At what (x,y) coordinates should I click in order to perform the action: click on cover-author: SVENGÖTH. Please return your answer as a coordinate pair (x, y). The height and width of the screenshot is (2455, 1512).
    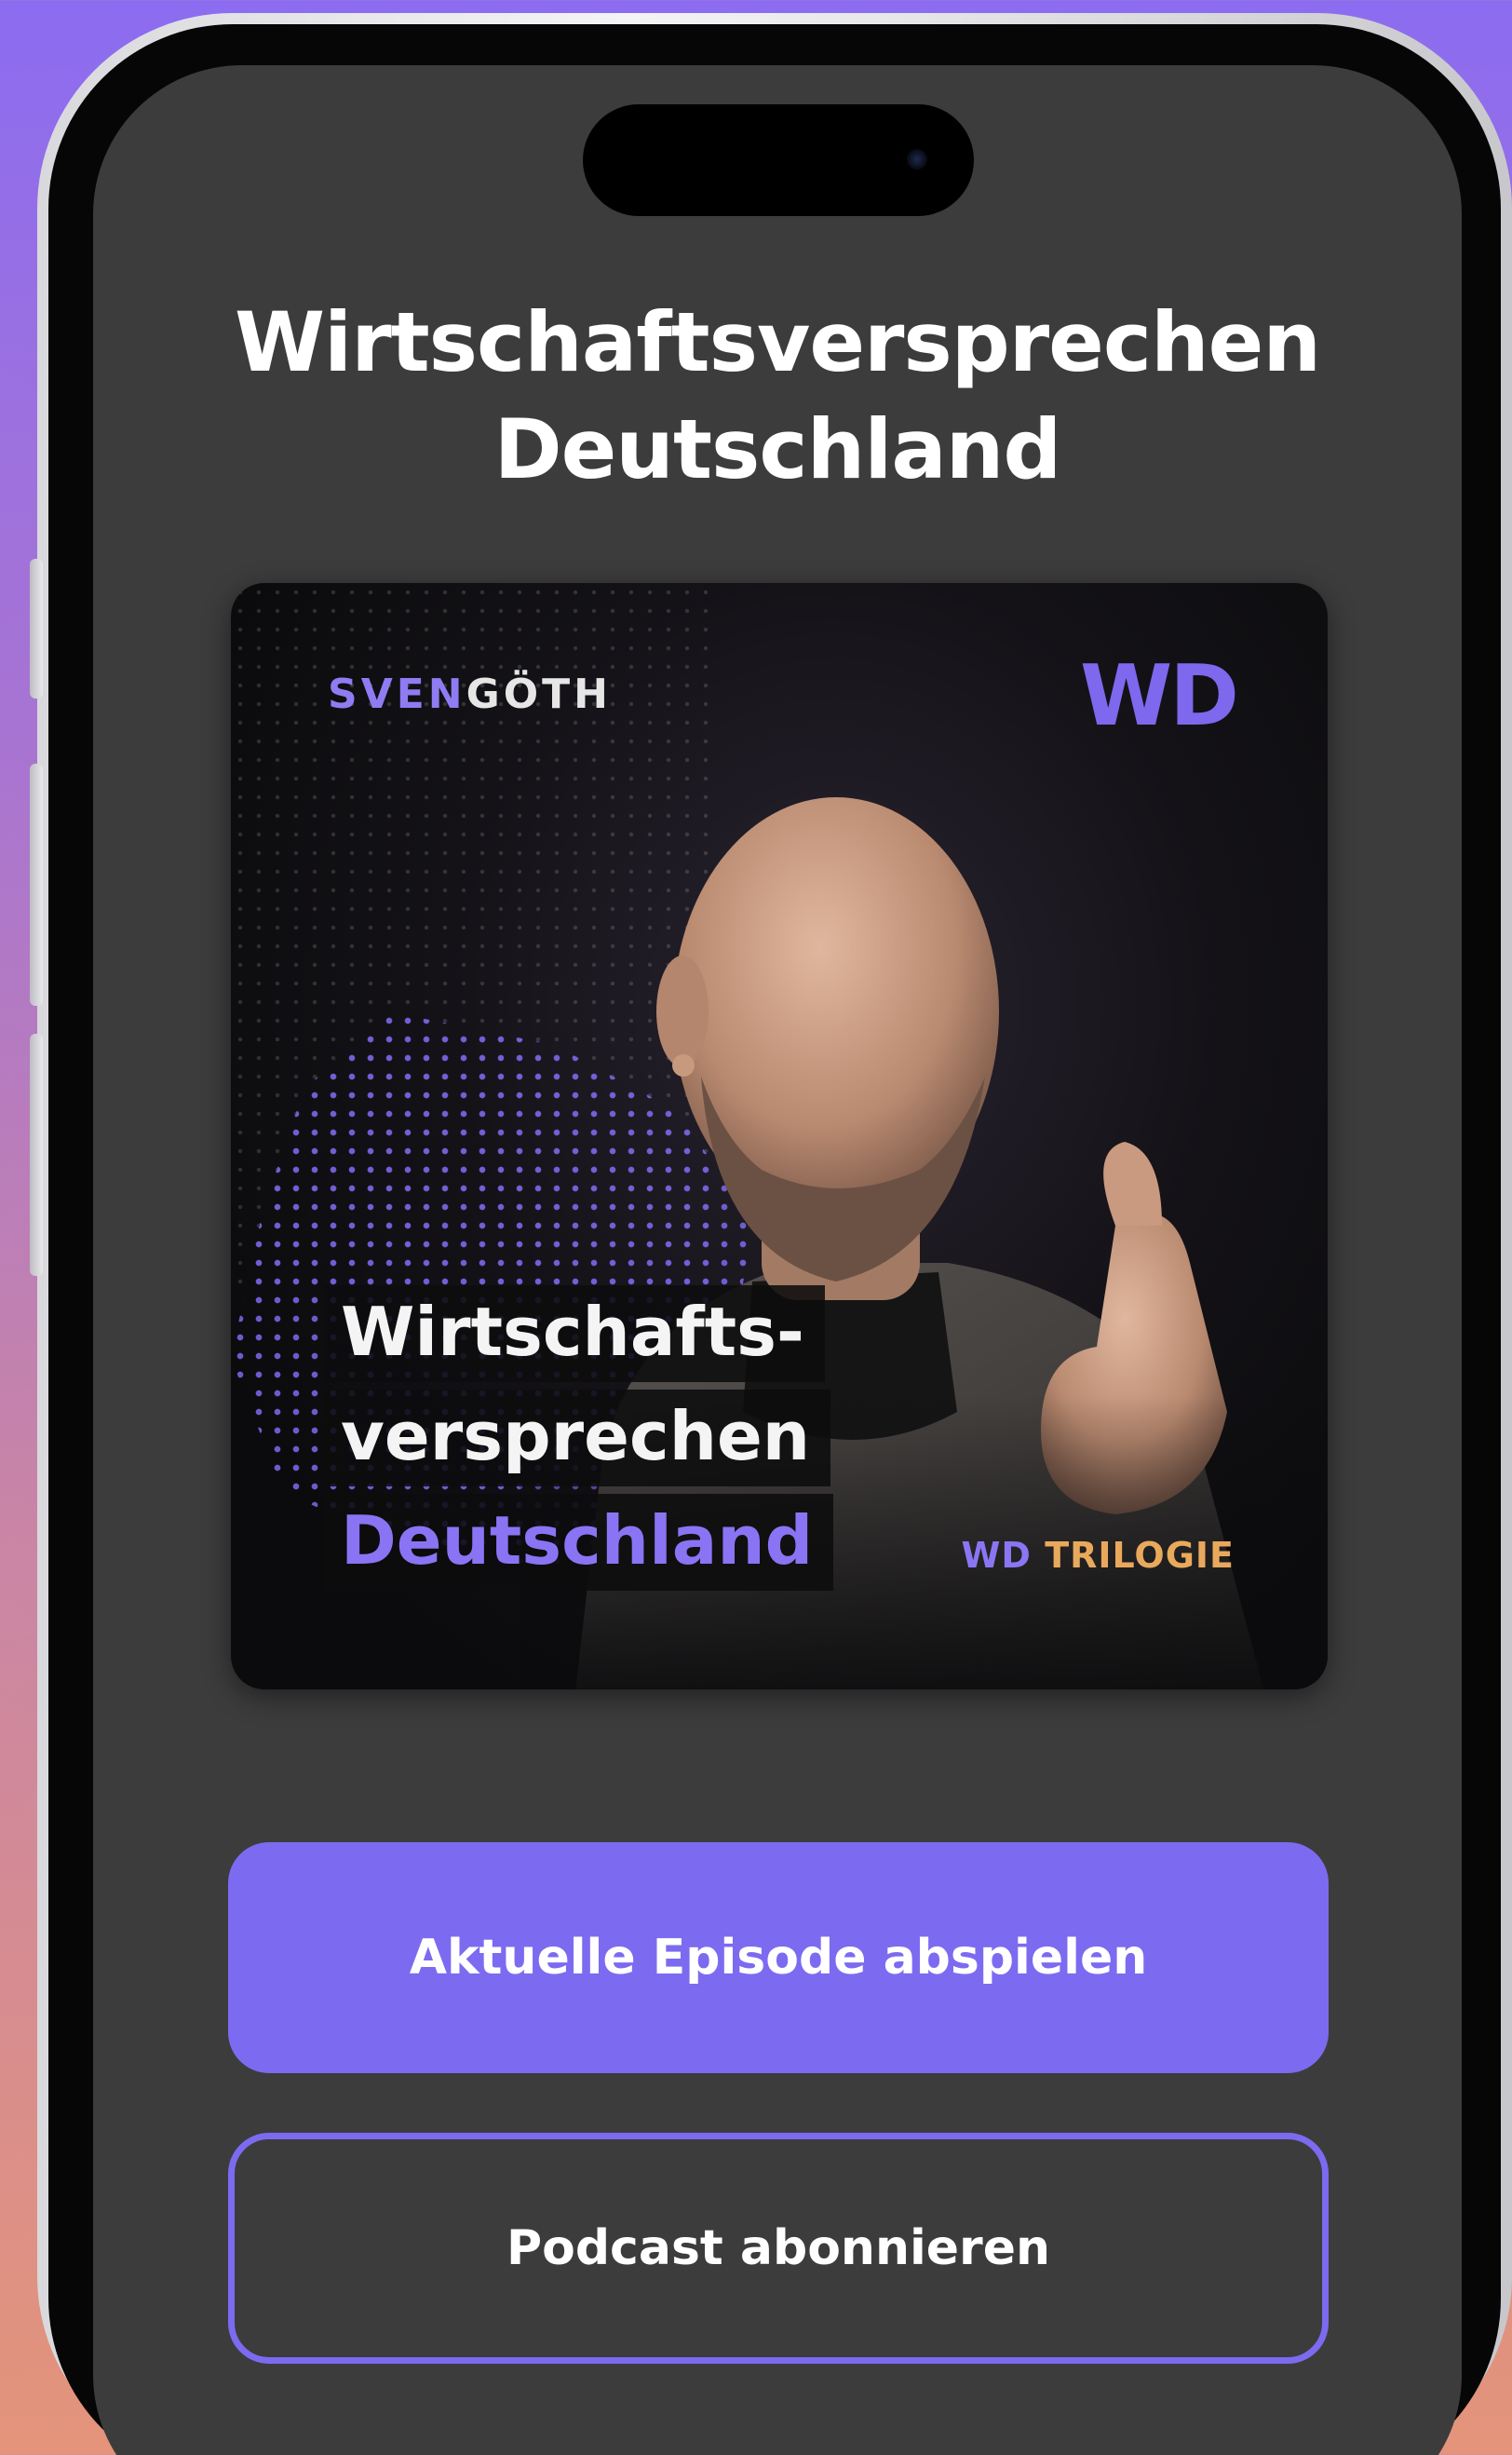
    Looking at the image, I should click on (470, 694).